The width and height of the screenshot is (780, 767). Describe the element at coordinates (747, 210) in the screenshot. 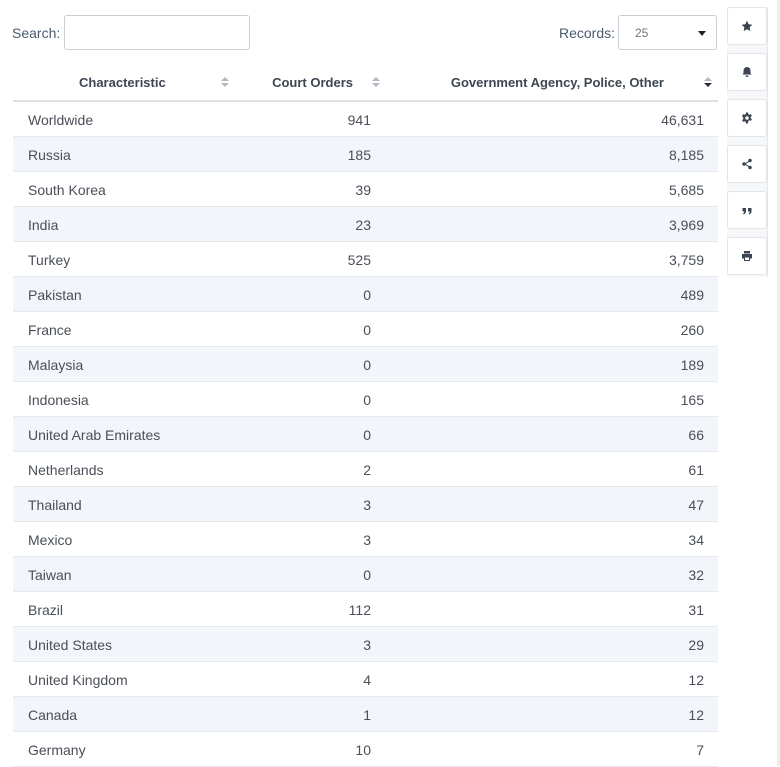

I see `cite-button` at that location.